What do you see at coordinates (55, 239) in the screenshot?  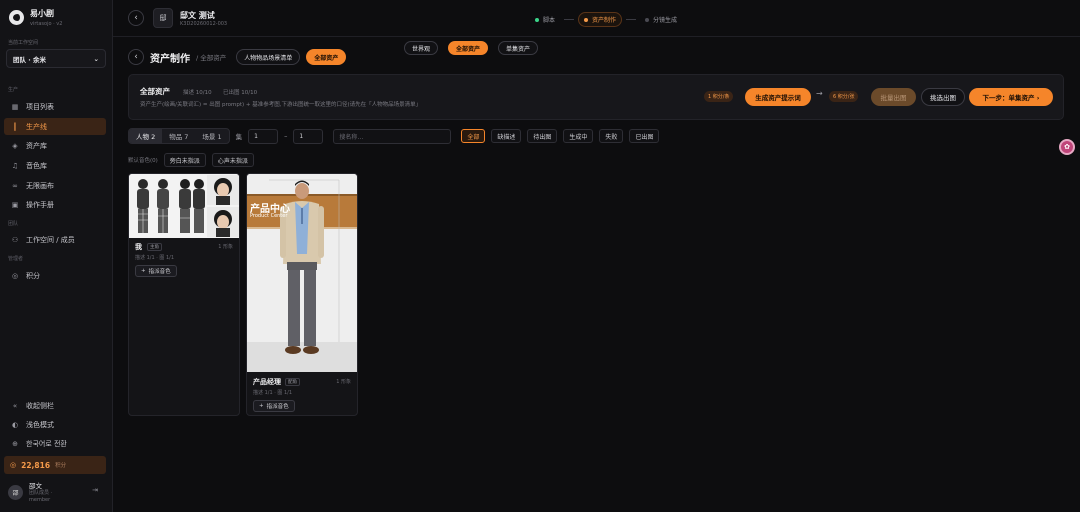 I see `sidebar-item-workspace-members: ⚇ 工作空间 / 成员` at bounding box center [55, 239].